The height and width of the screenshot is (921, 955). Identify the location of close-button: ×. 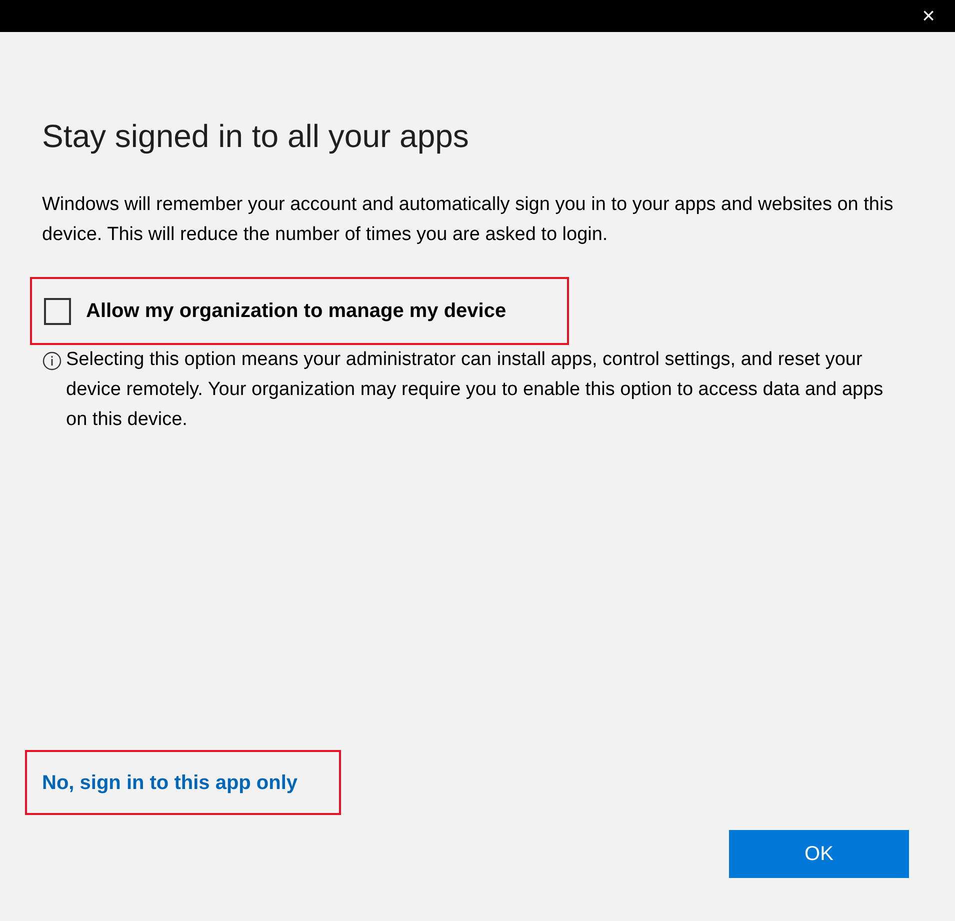
(928, 16).